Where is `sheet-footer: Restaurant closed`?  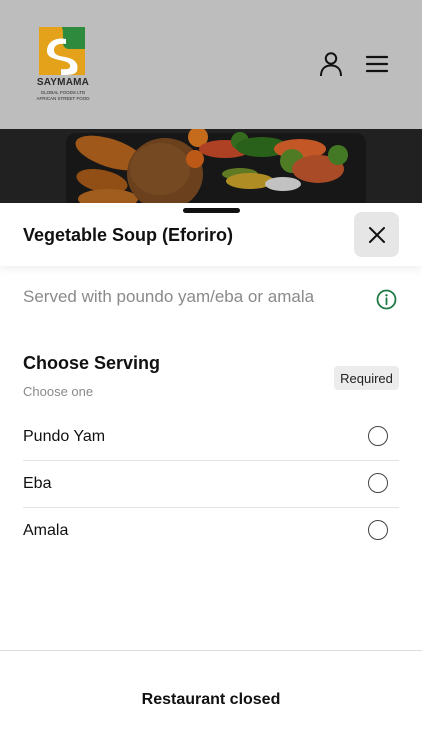
sheet-footer: Restaurant closed is located at coordinates (211, 700).